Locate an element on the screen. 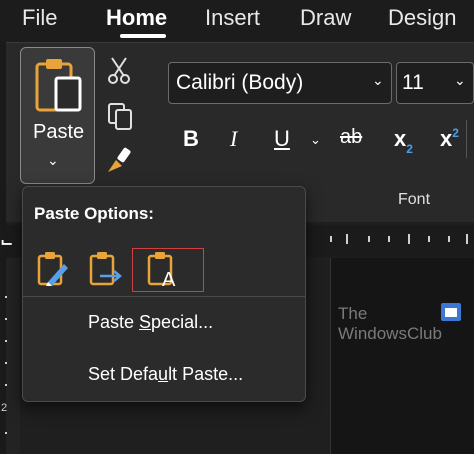 The height and width of the screenshot is (454, 474). active-tab-indicator is located at coordinates (143, 36).